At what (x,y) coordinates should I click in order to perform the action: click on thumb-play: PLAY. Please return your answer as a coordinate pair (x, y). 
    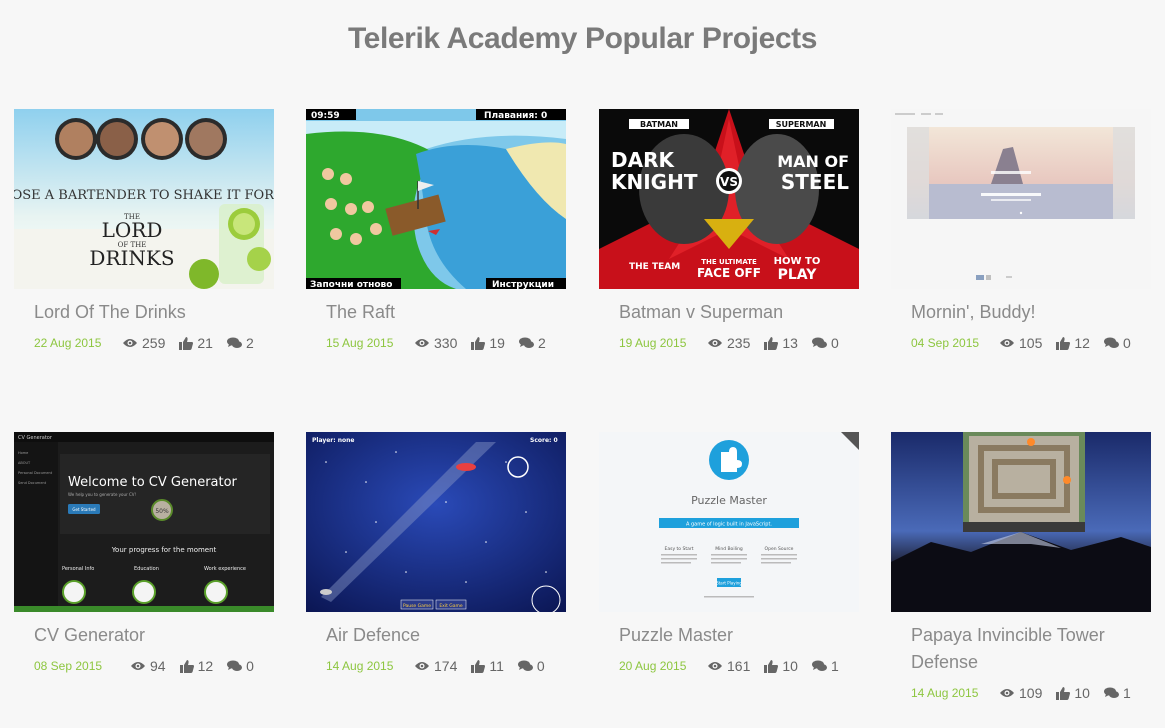
    Looking at the image, I should click on (798, 275).